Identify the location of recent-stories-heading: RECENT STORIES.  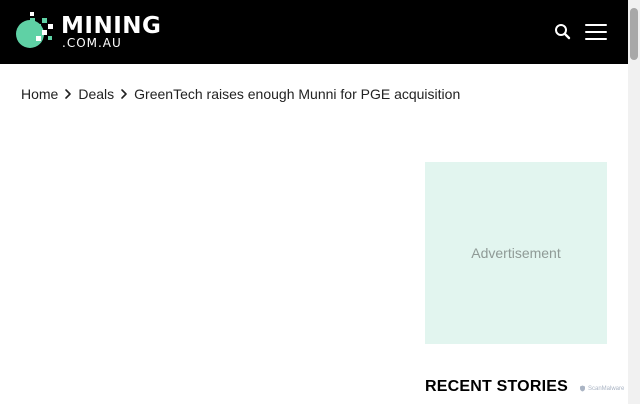
(496, 386).